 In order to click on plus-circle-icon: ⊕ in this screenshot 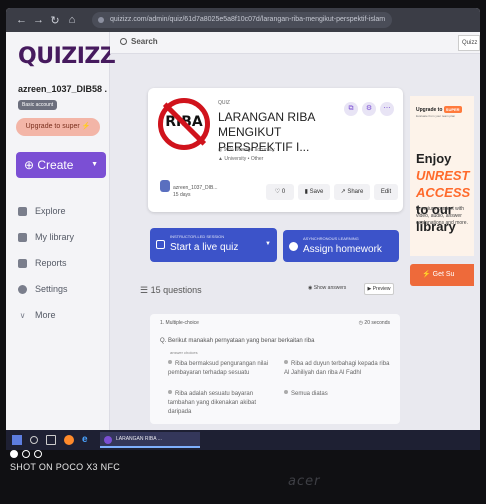, I will do `click(31, 165)`.